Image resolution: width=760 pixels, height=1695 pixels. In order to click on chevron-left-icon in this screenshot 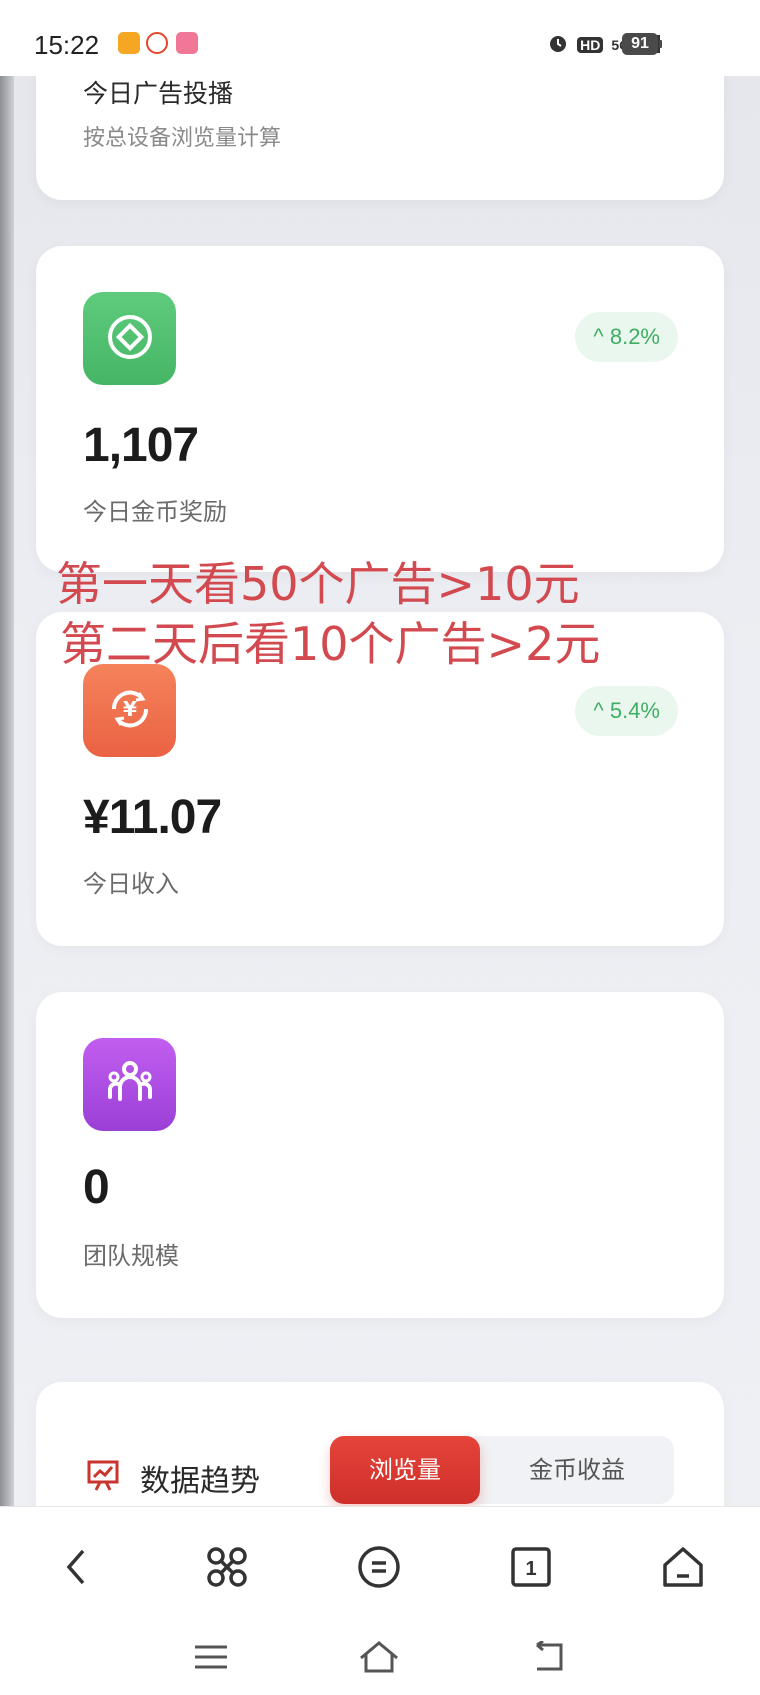, I will do `click(75, 1567)`.